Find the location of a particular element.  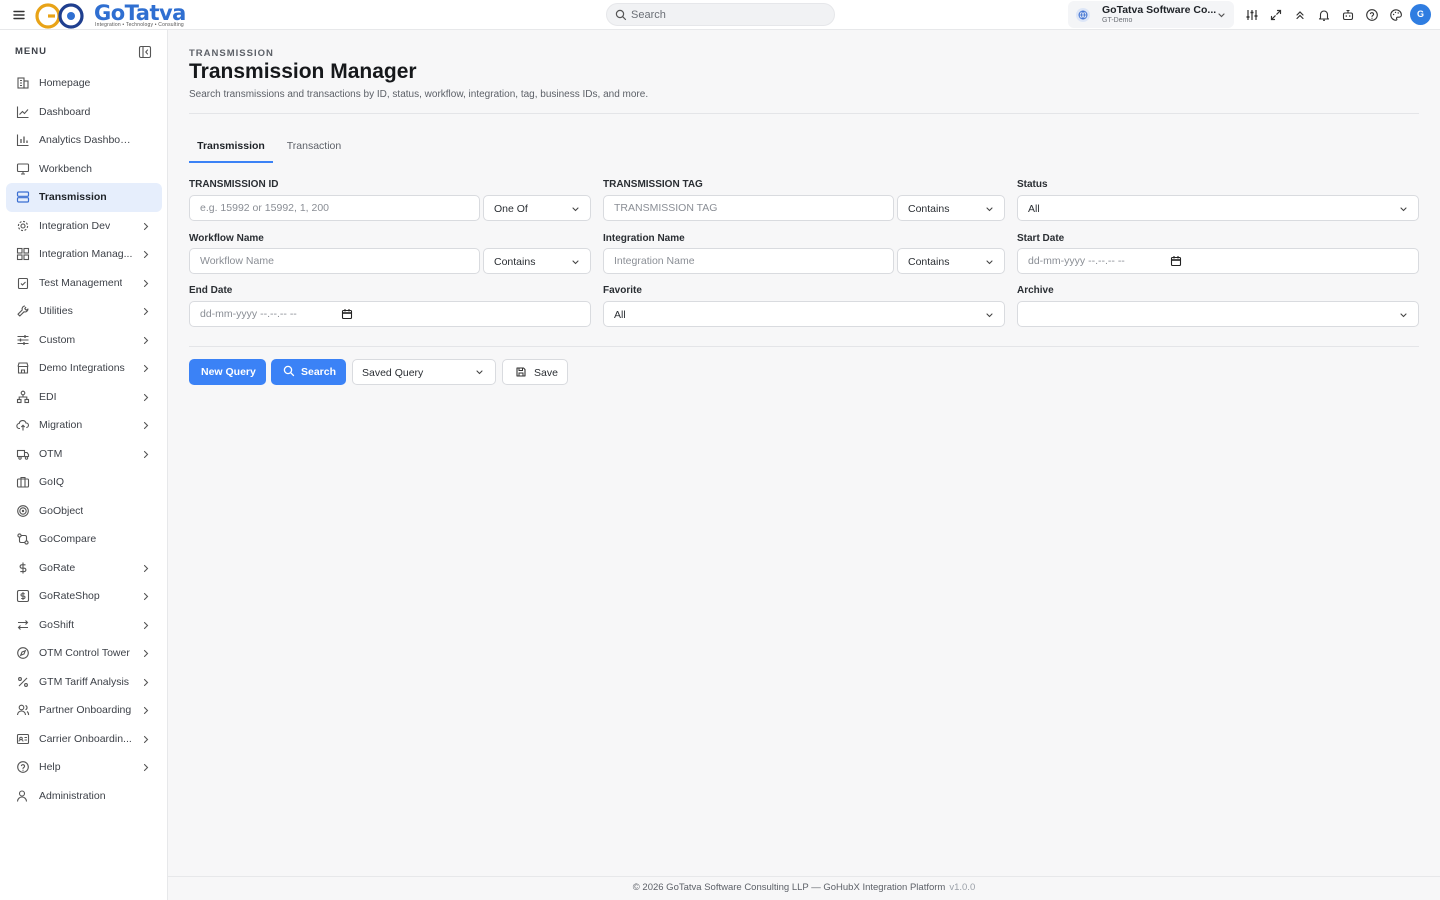

transmission-id-operator-select: One Of is located at coordinates (537, 208).